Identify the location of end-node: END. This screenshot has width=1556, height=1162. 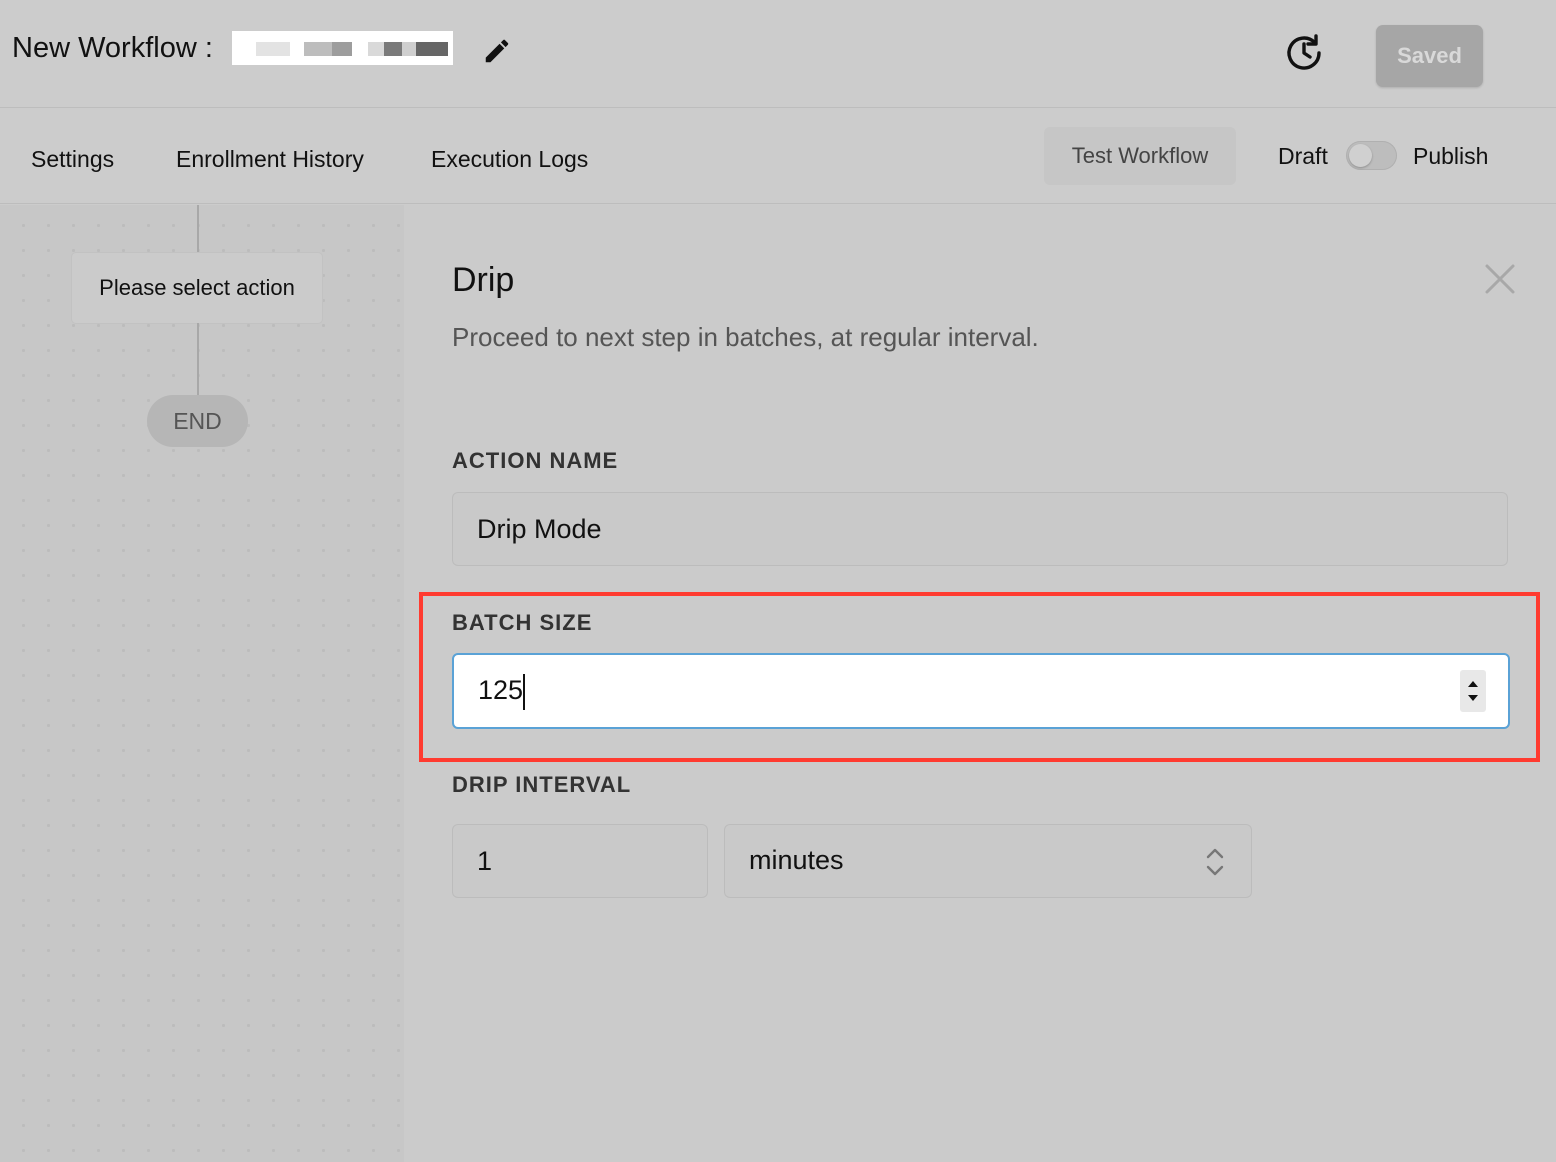
(197, 421).